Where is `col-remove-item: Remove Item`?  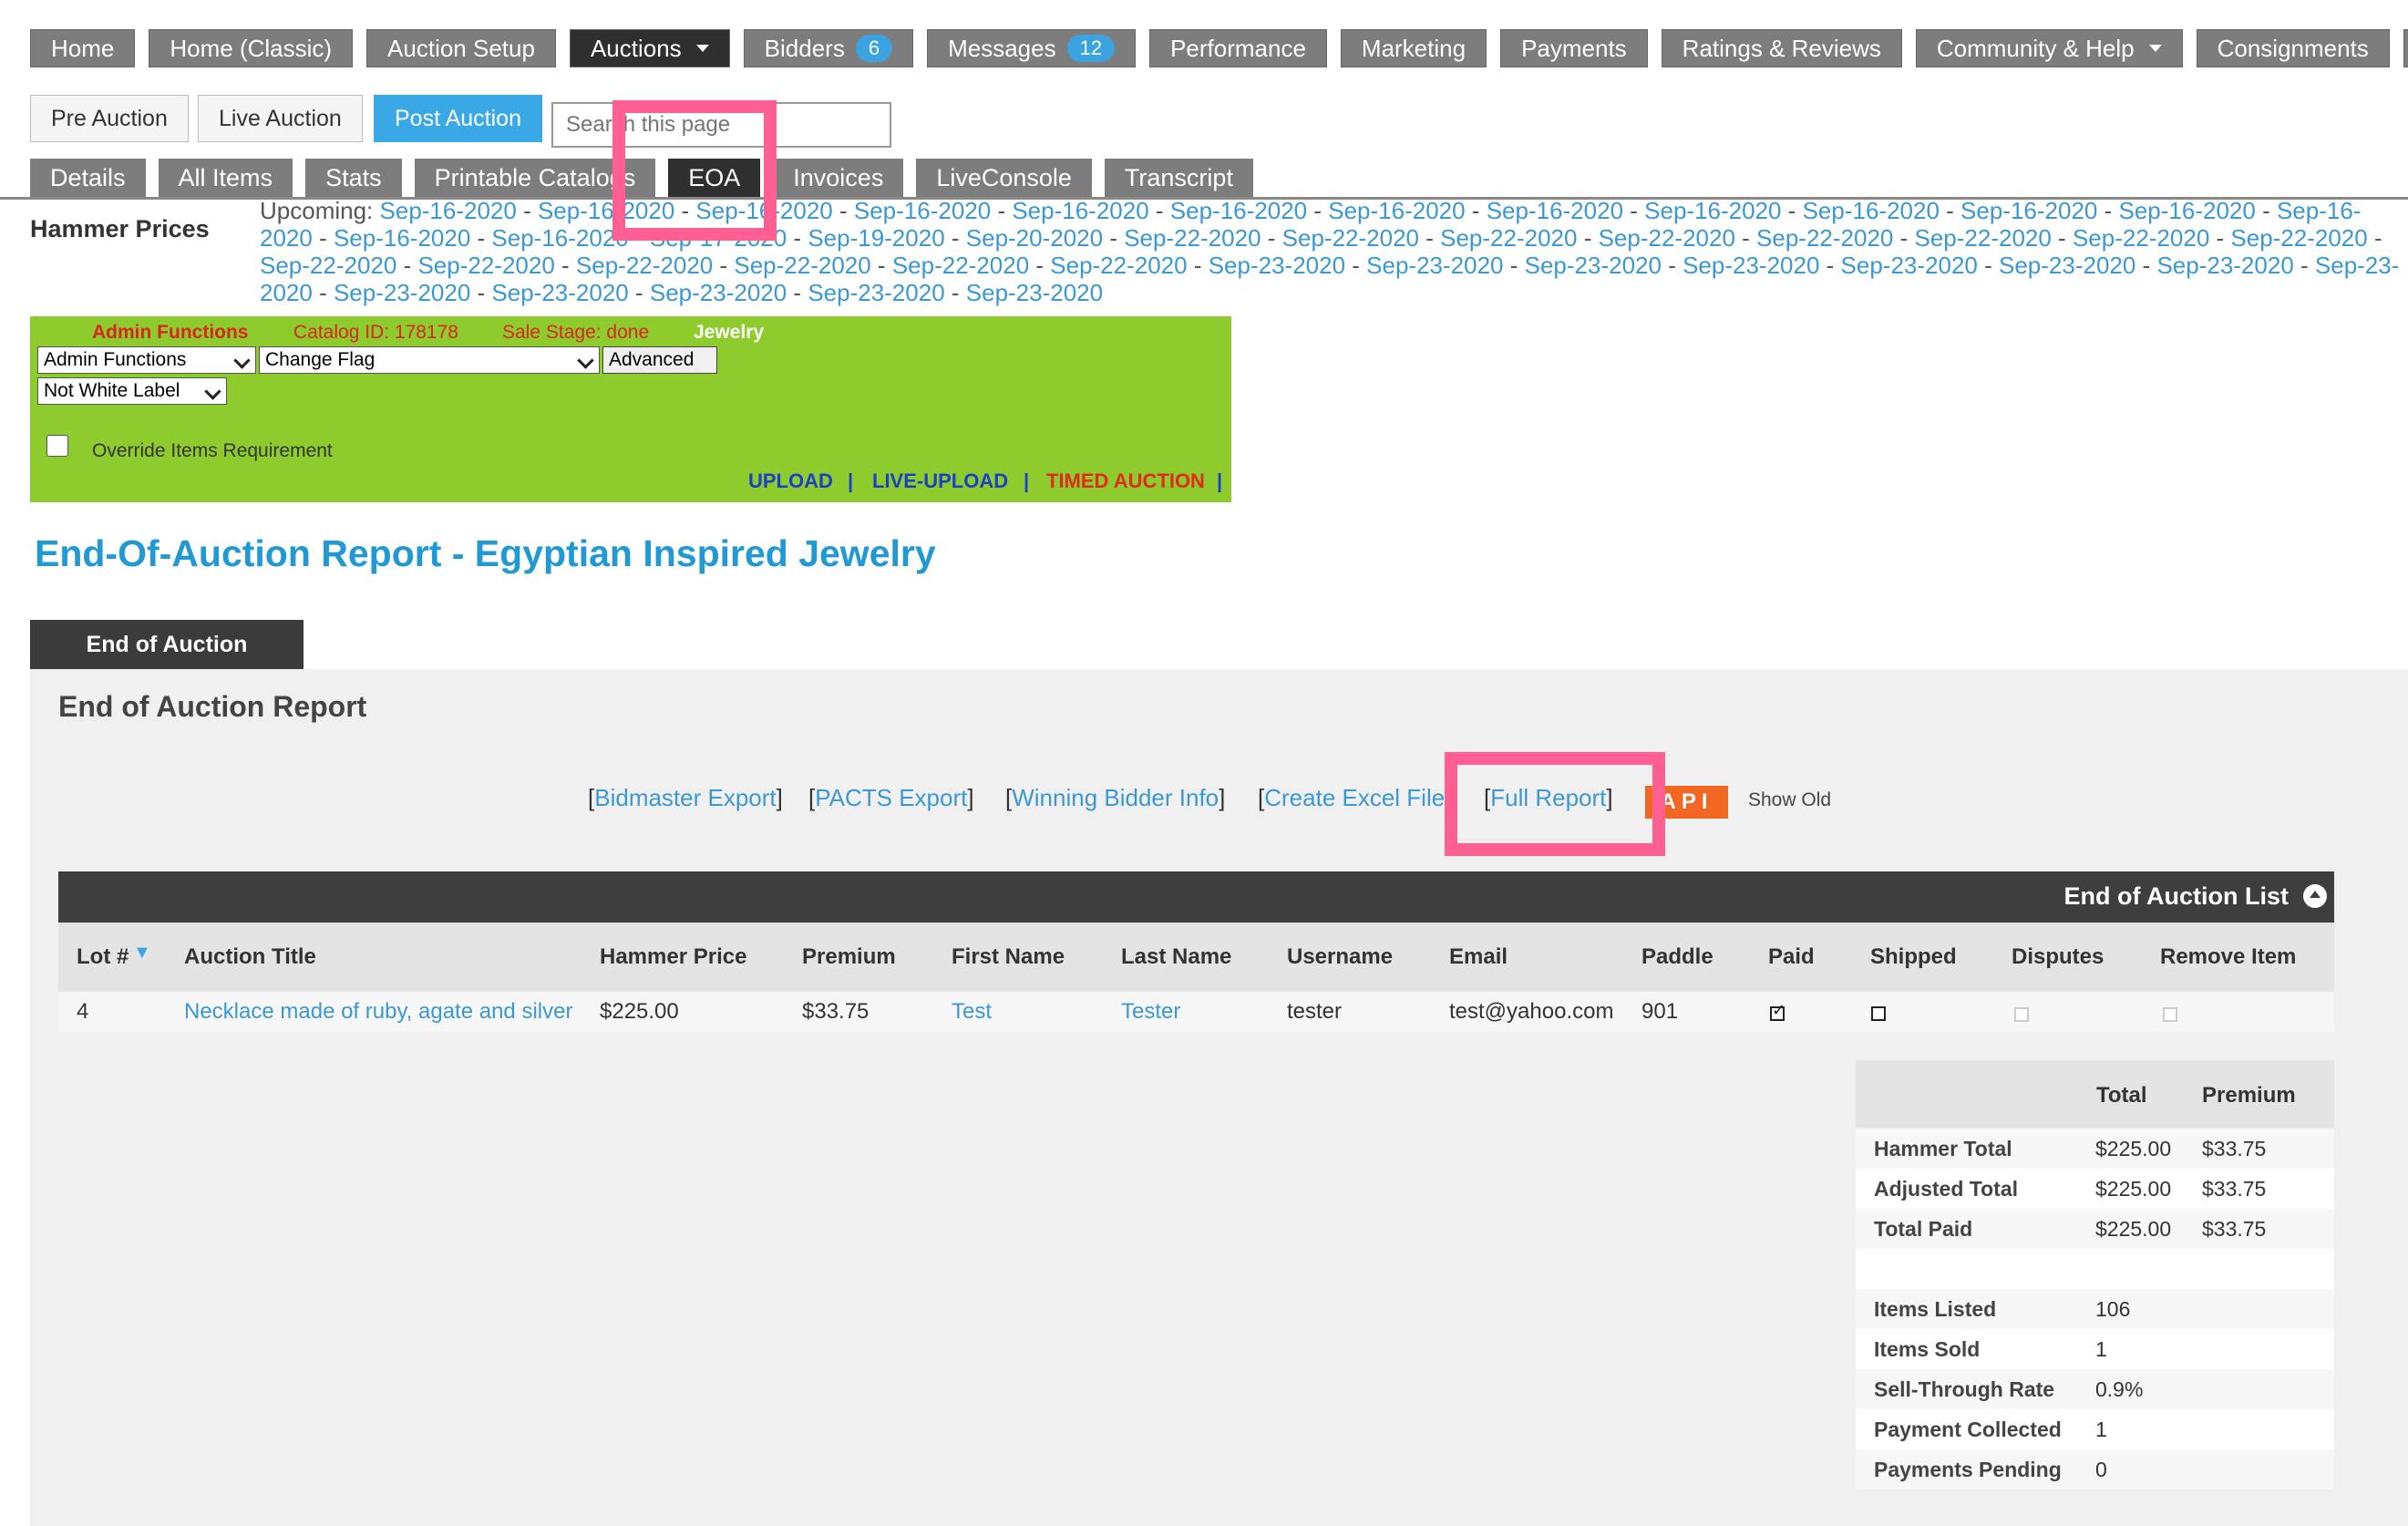
col-remove-item: Remove Item is located at coordinates (2228, 957).